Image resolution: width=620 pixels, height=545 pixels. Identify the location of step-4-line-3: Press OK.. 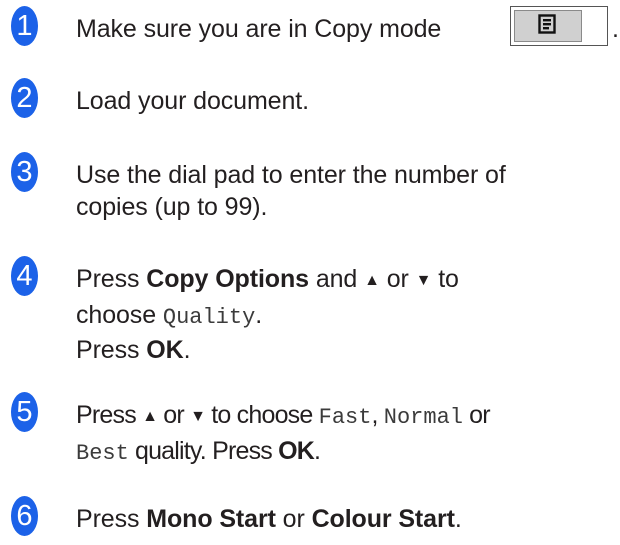
(133, 350).